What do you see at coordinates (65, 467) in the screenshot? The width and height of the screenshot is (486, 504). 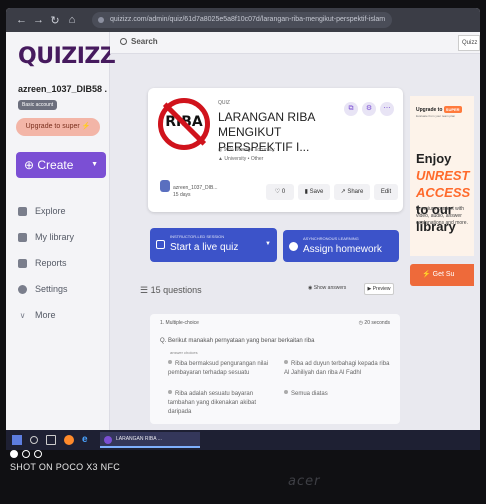 I see `watermark-text: SHOT ON POCO X3 NFC` at bounding box center [65, 467].